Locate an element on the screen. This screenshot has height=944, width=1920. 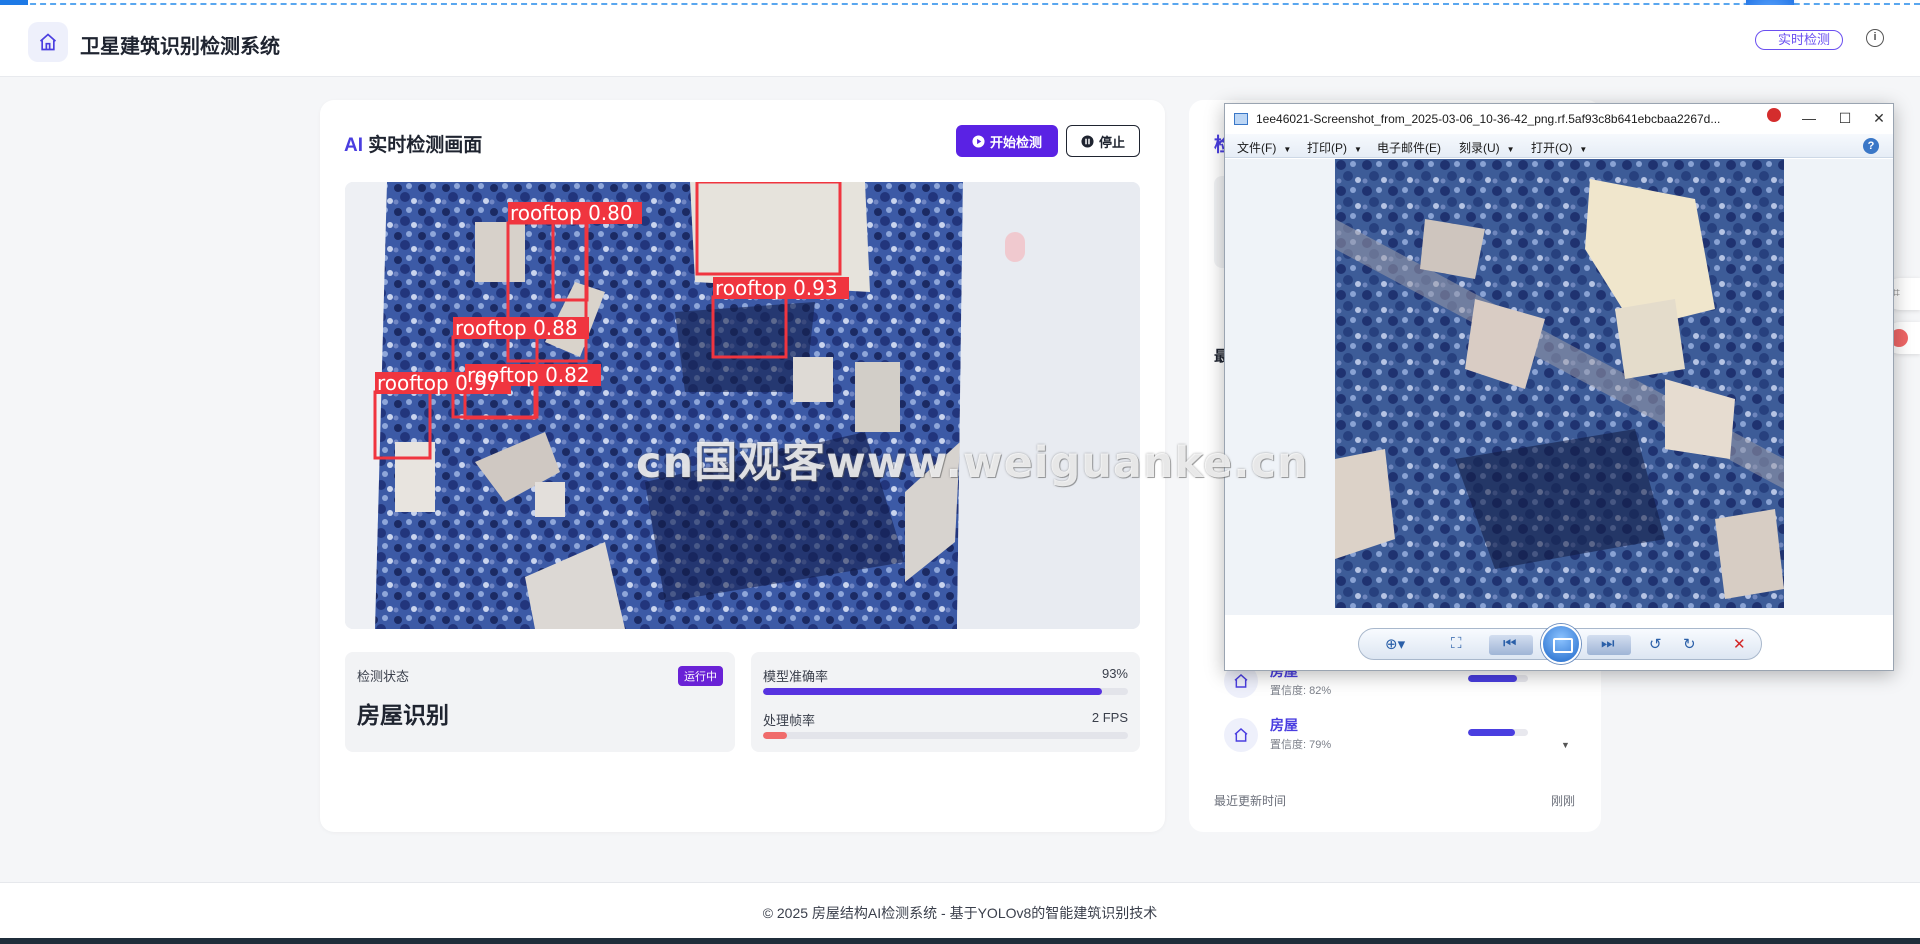
info-icon: i is located at coordinates (1875, 38).